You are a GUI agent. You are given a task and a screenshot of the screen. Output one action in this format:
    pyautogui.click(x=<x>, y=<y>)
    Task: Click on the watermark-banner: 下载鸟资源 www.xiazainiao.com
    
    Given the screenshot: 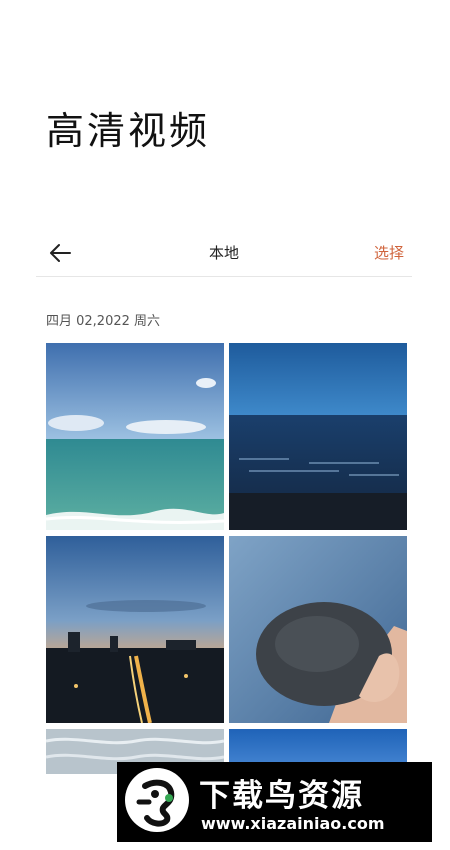 What is the action you would take?
    pyautogui.click(x=274, y=802)
    